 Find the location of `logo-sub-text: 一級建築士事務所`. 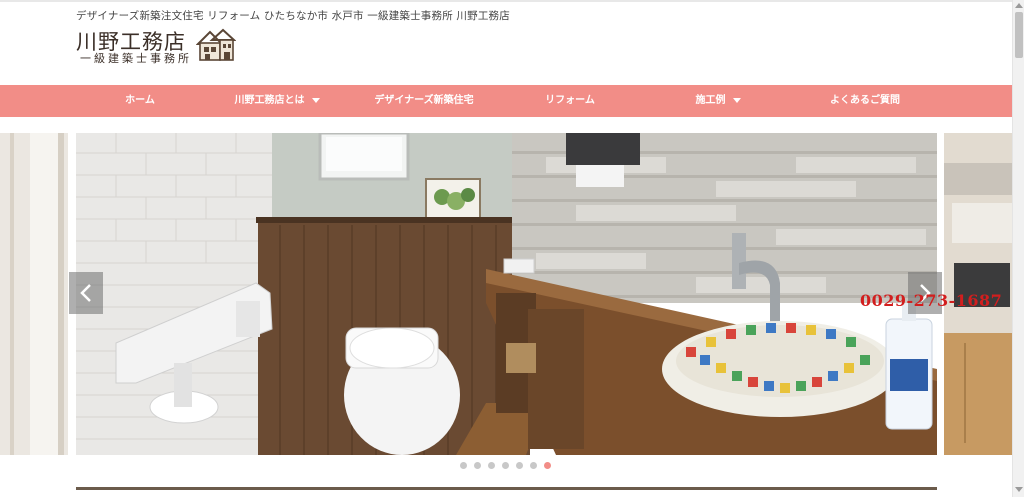

logo-sub-text: 一級建築士事務所 is located at coordinates (136, 58).